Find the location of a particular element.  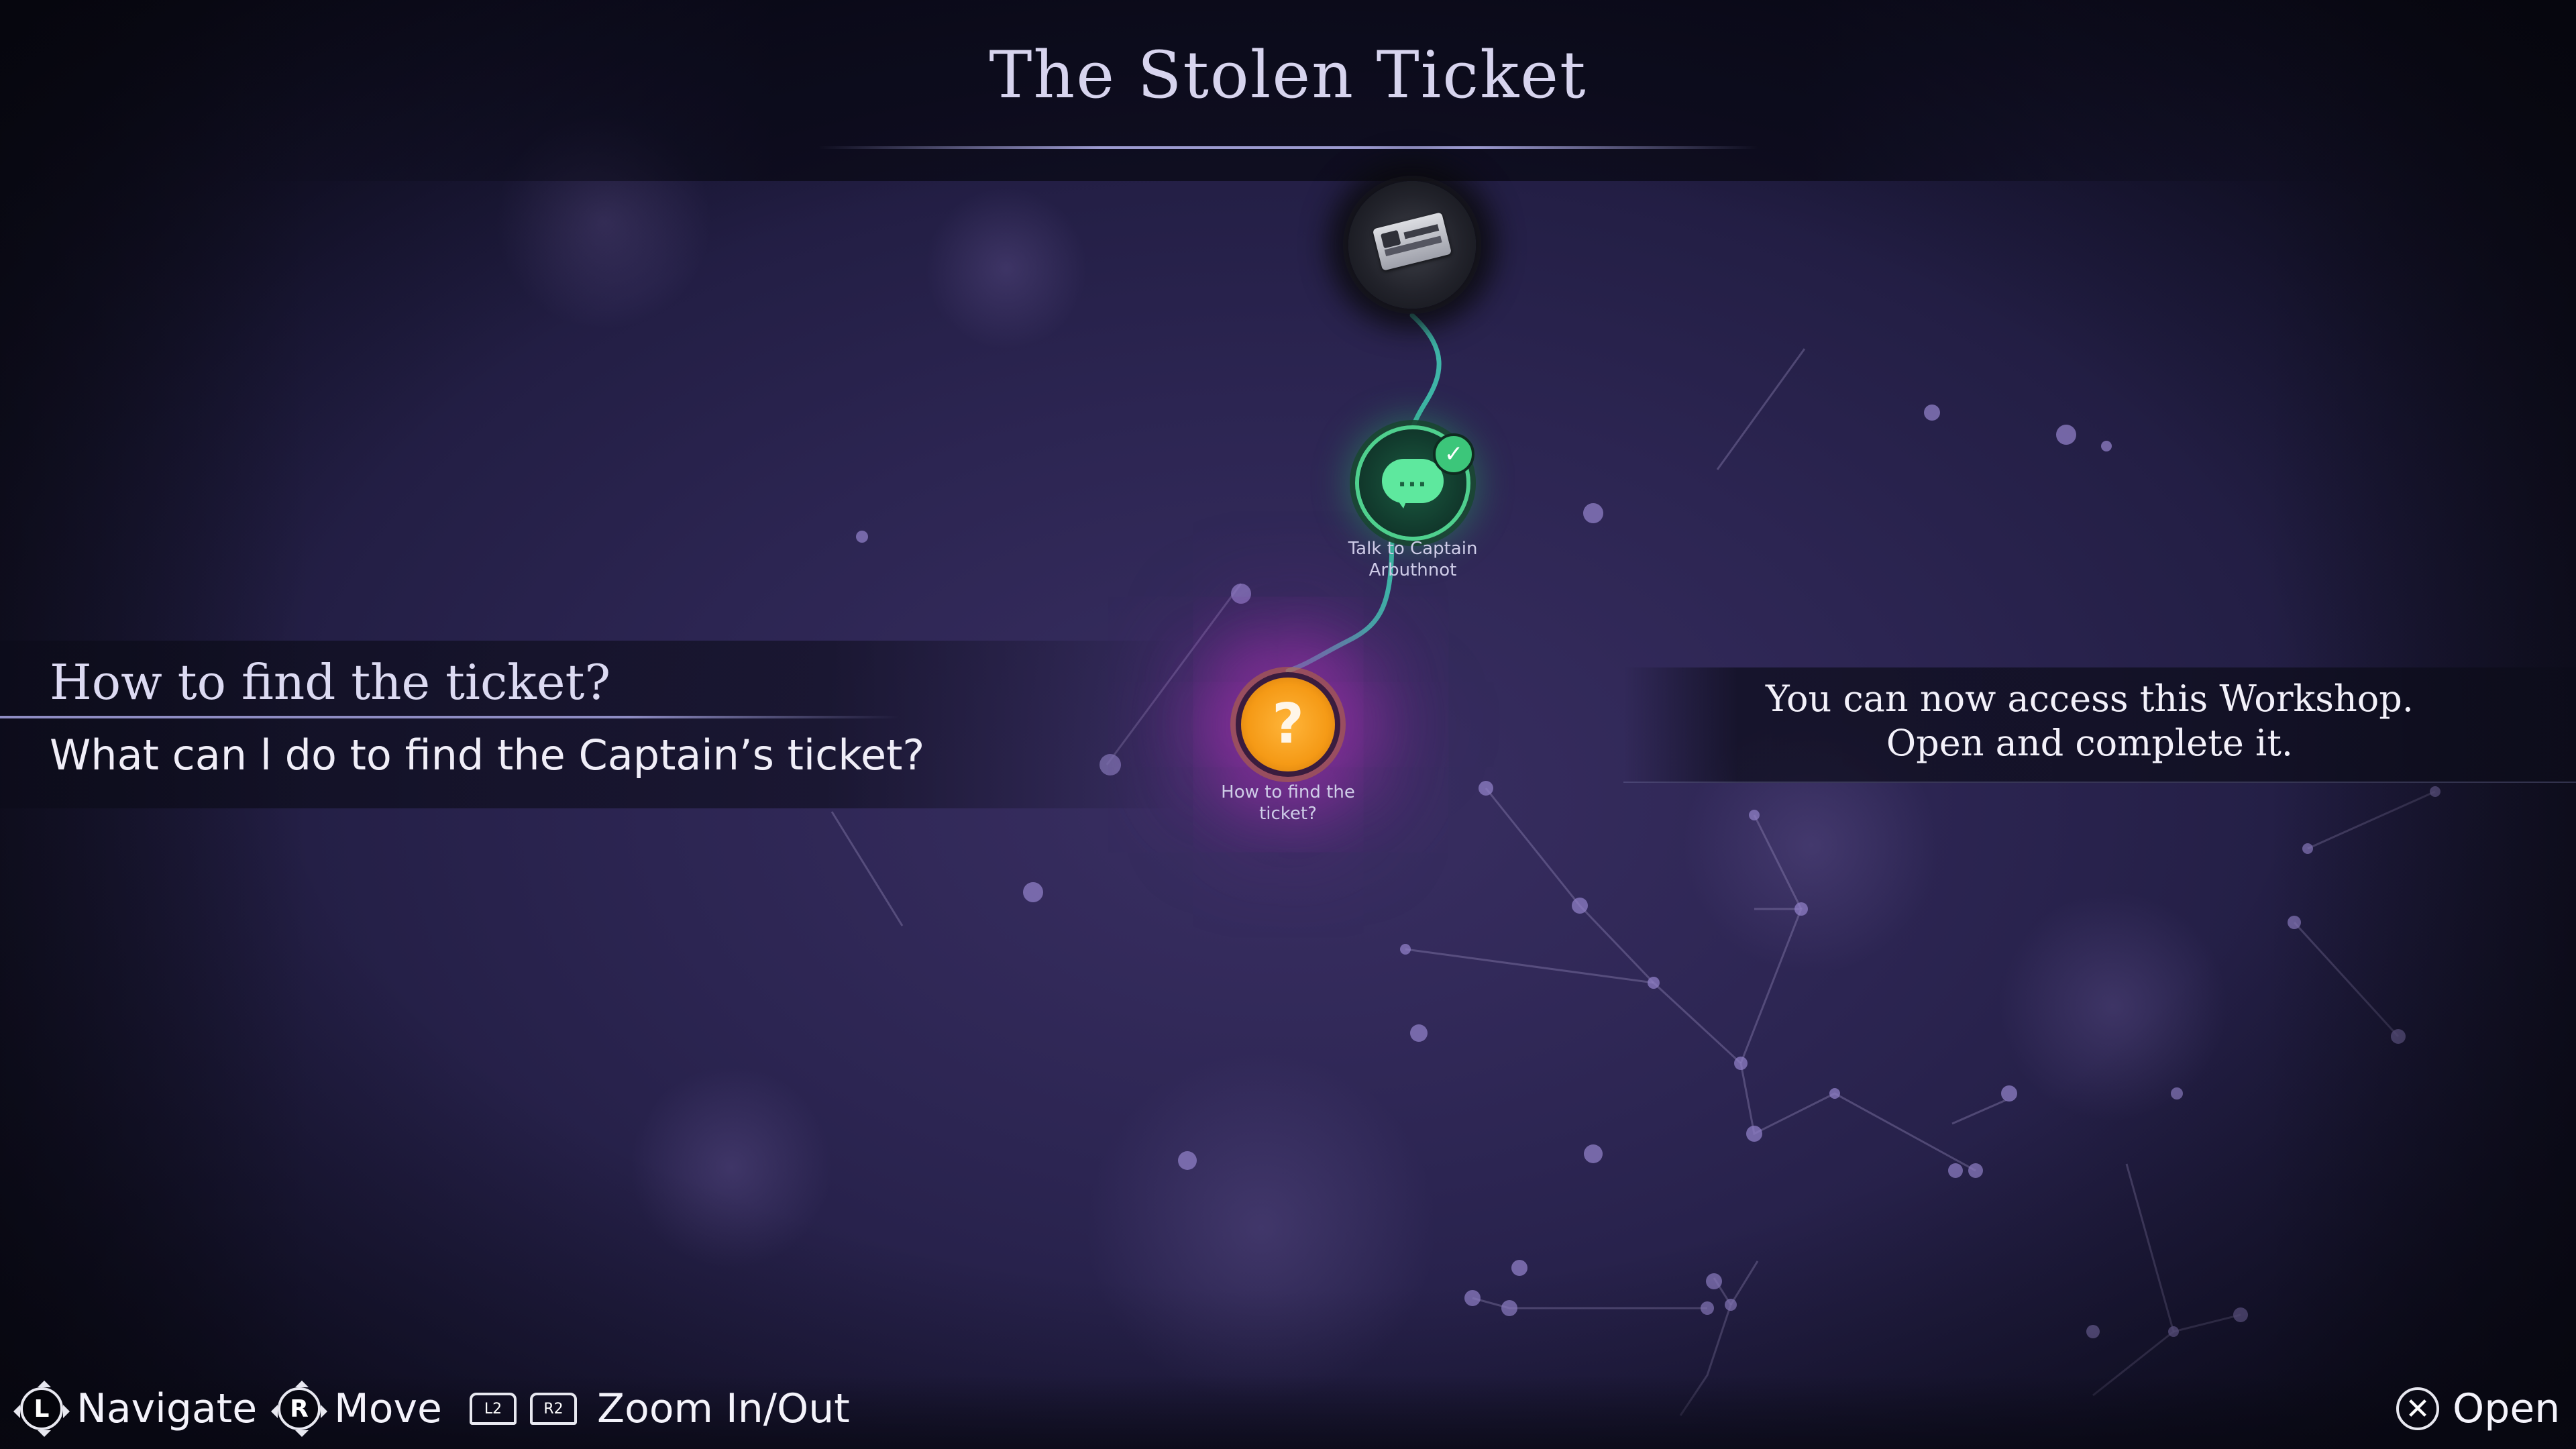

right-stick-letter: R is located at coordinates (299, 1409).